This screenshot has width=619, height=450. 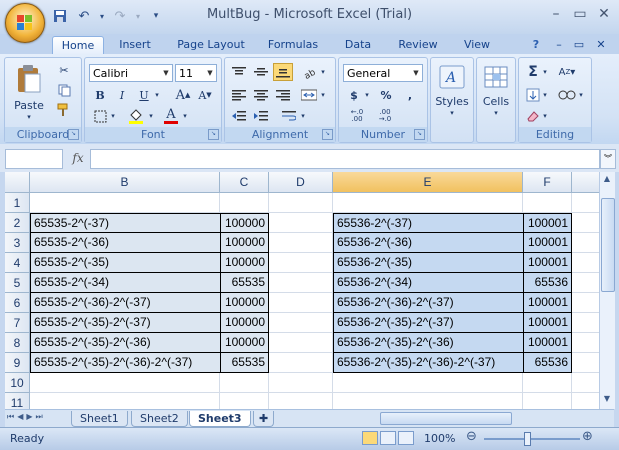 What do you see at coordinates (556, 14) in the screenshot?
I see `minimize-icon: –` at bounding box center [556, 14].